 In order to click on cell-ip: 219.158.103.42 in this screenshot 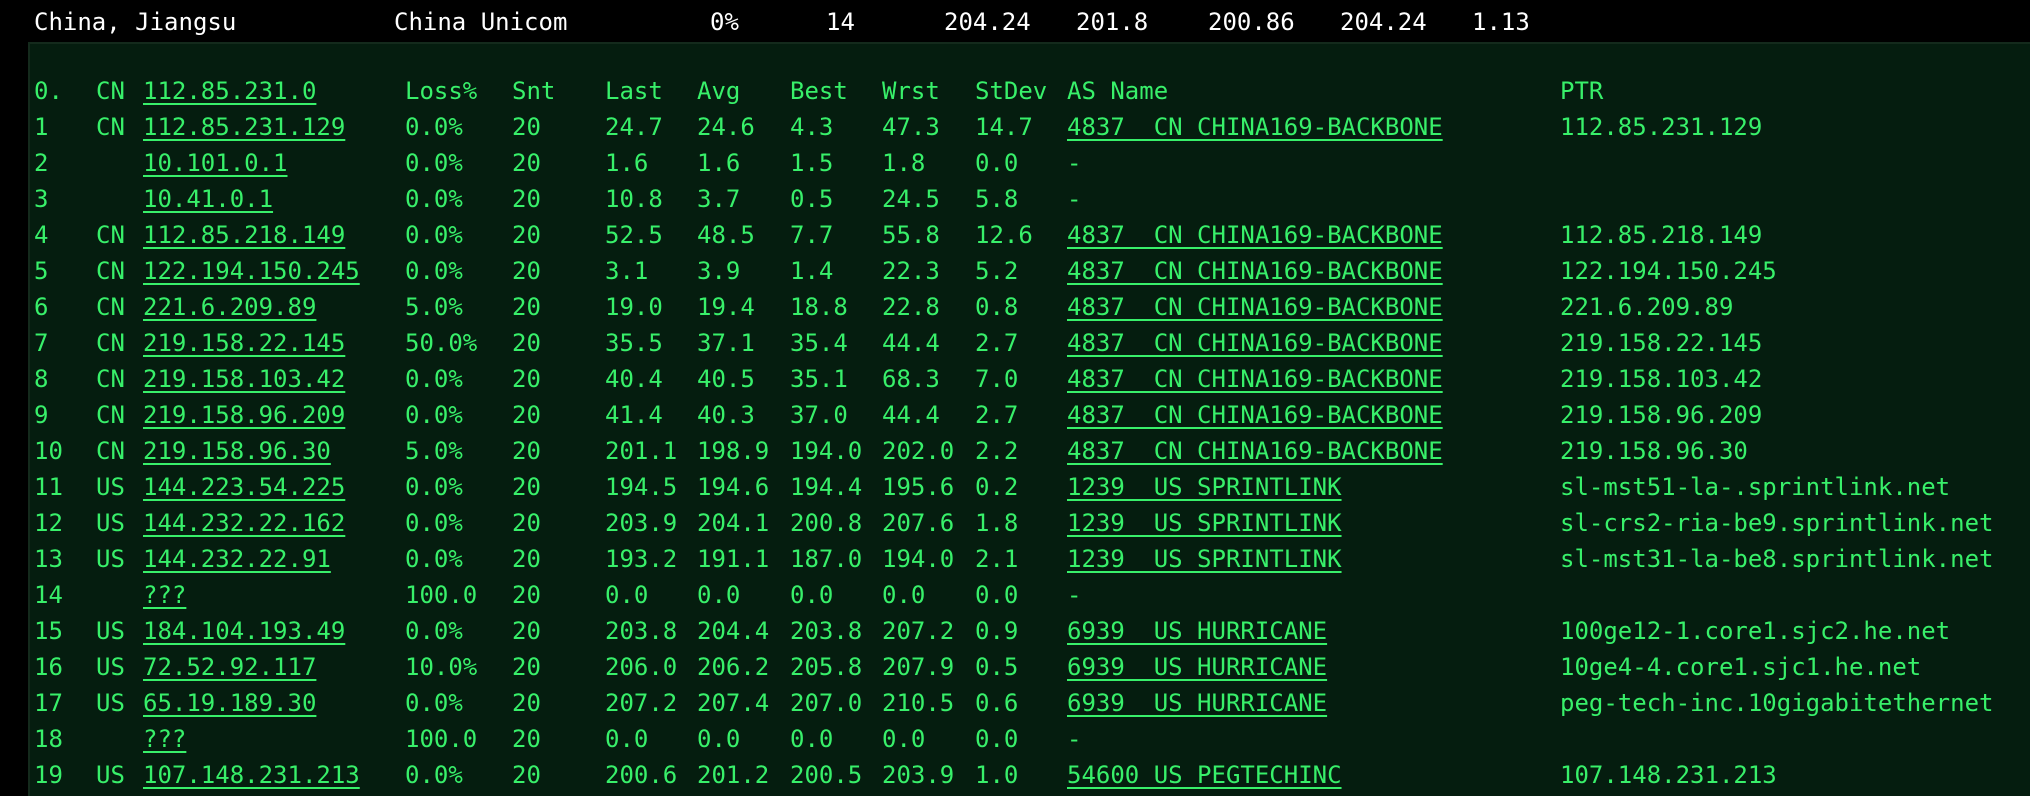, I will do `click(244, 379)`.